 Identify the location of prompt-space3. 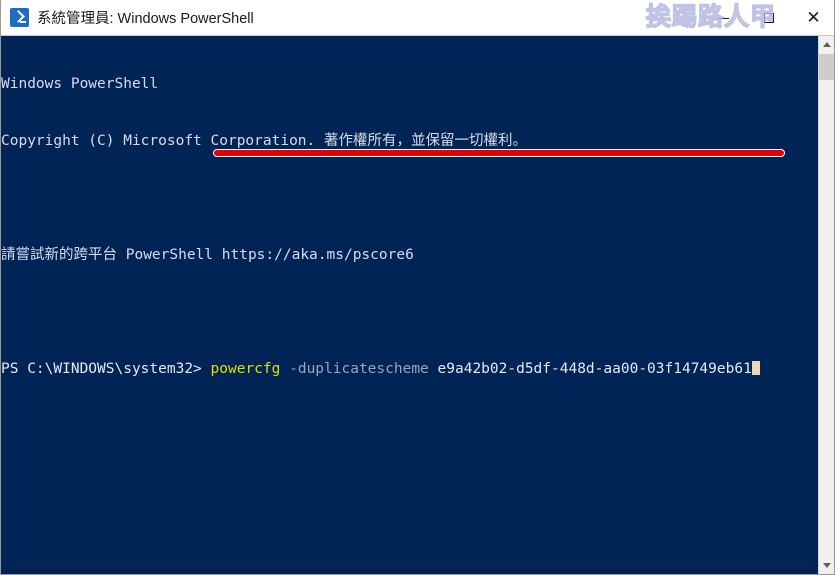
(433, 369).